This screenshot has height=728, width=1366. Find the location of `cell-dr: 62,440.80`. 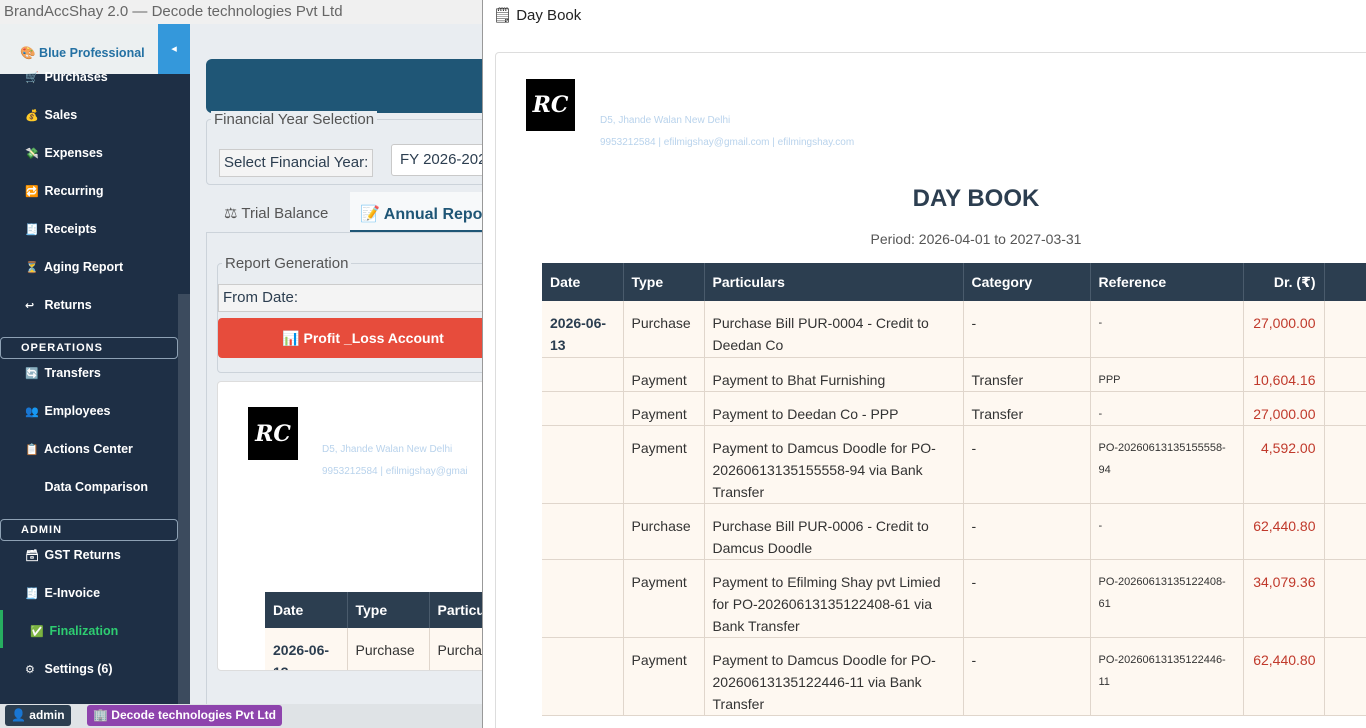

cell-dr: 62,440.80 is located at coordinates (1284, 676).